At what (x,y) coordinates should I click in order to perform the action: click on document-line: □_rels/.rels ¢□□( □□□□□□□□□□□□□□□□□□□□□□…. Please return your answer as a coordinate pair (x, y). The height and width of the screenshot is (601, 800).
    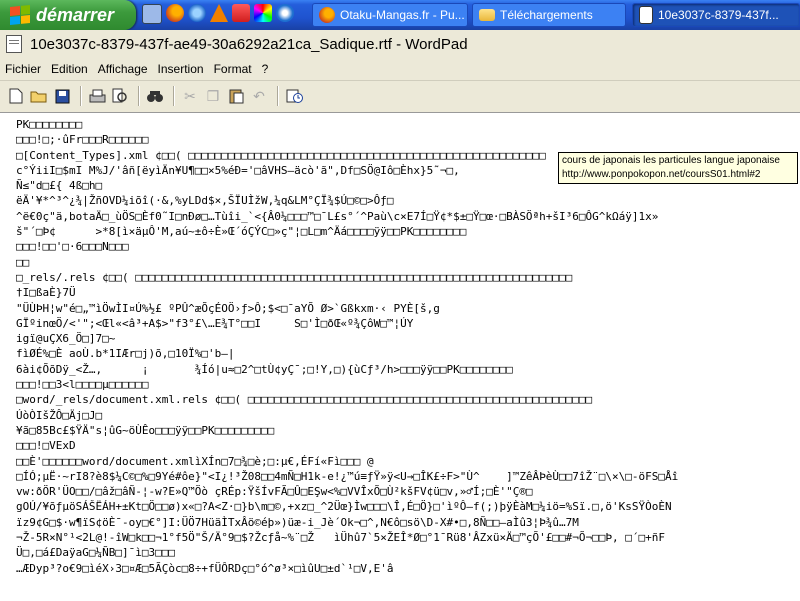
    Looking at the image, I should click on (294, 277).